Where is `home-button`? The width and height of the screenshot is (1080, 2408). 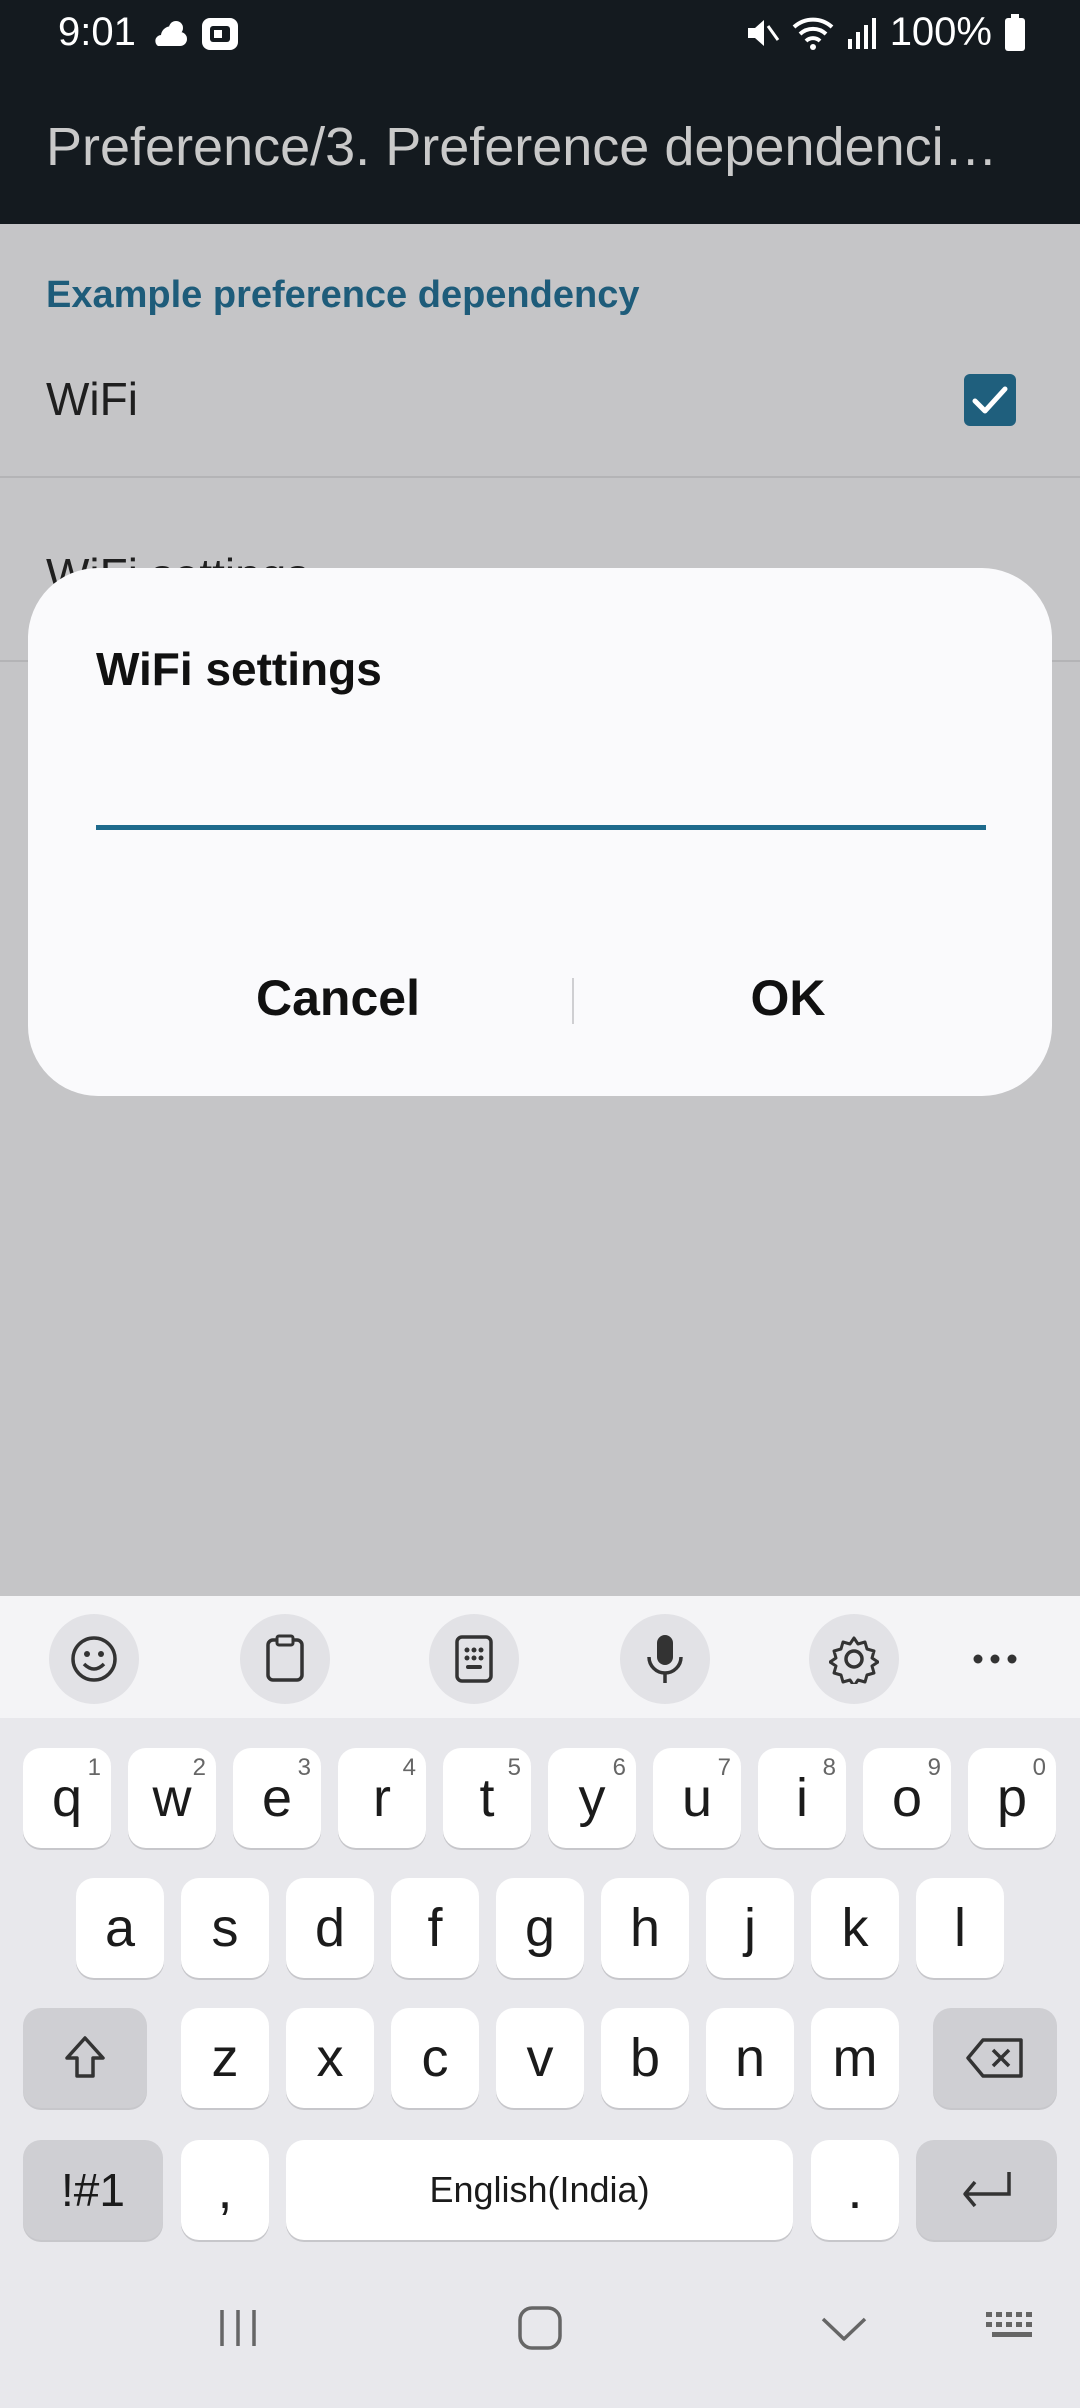 home-button is located at coordinates (540, 2328).